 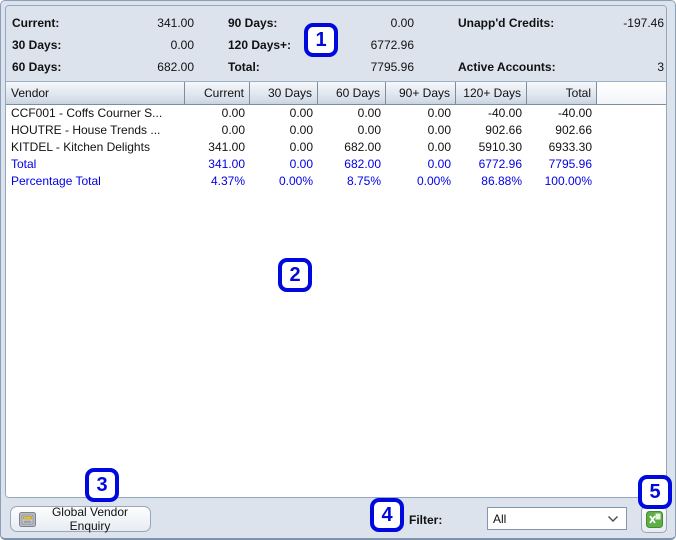 What do you see at coordinates (37, 67) in the screenshot?
I see `summary-60days-label: 60 Days:` at bounding box center [37, 67].